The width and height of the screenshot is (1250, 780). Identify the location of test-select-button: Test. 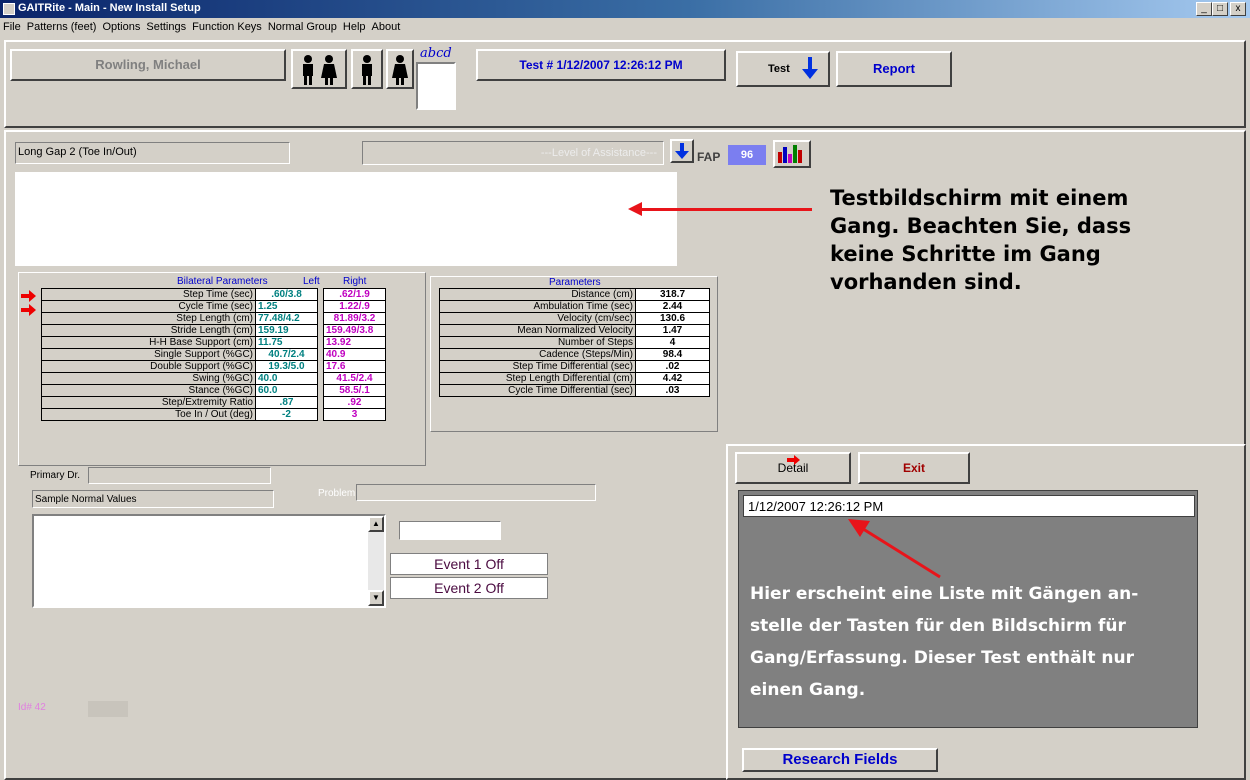
(783, 69).